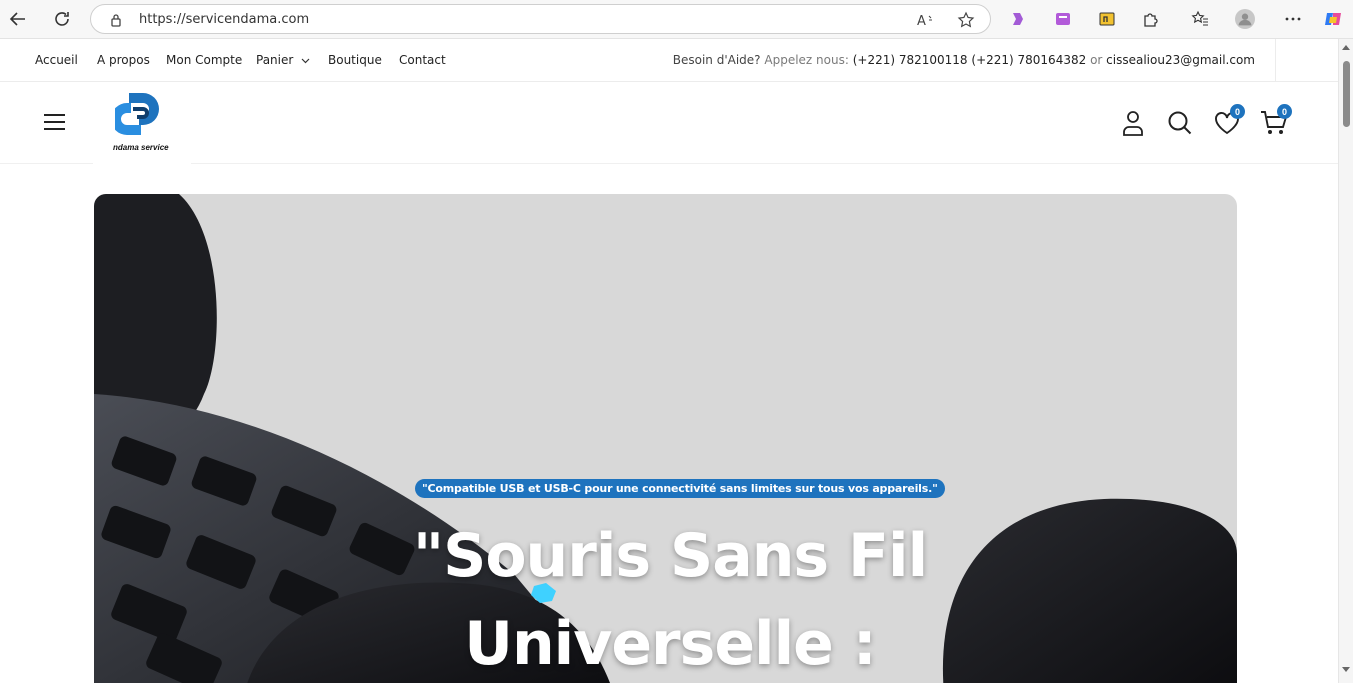 This screenshot has height=683, width=1353. Describe the element at coordinates (54, 122) in the screenshot. I see `hamburger-menu-icon` at that location.